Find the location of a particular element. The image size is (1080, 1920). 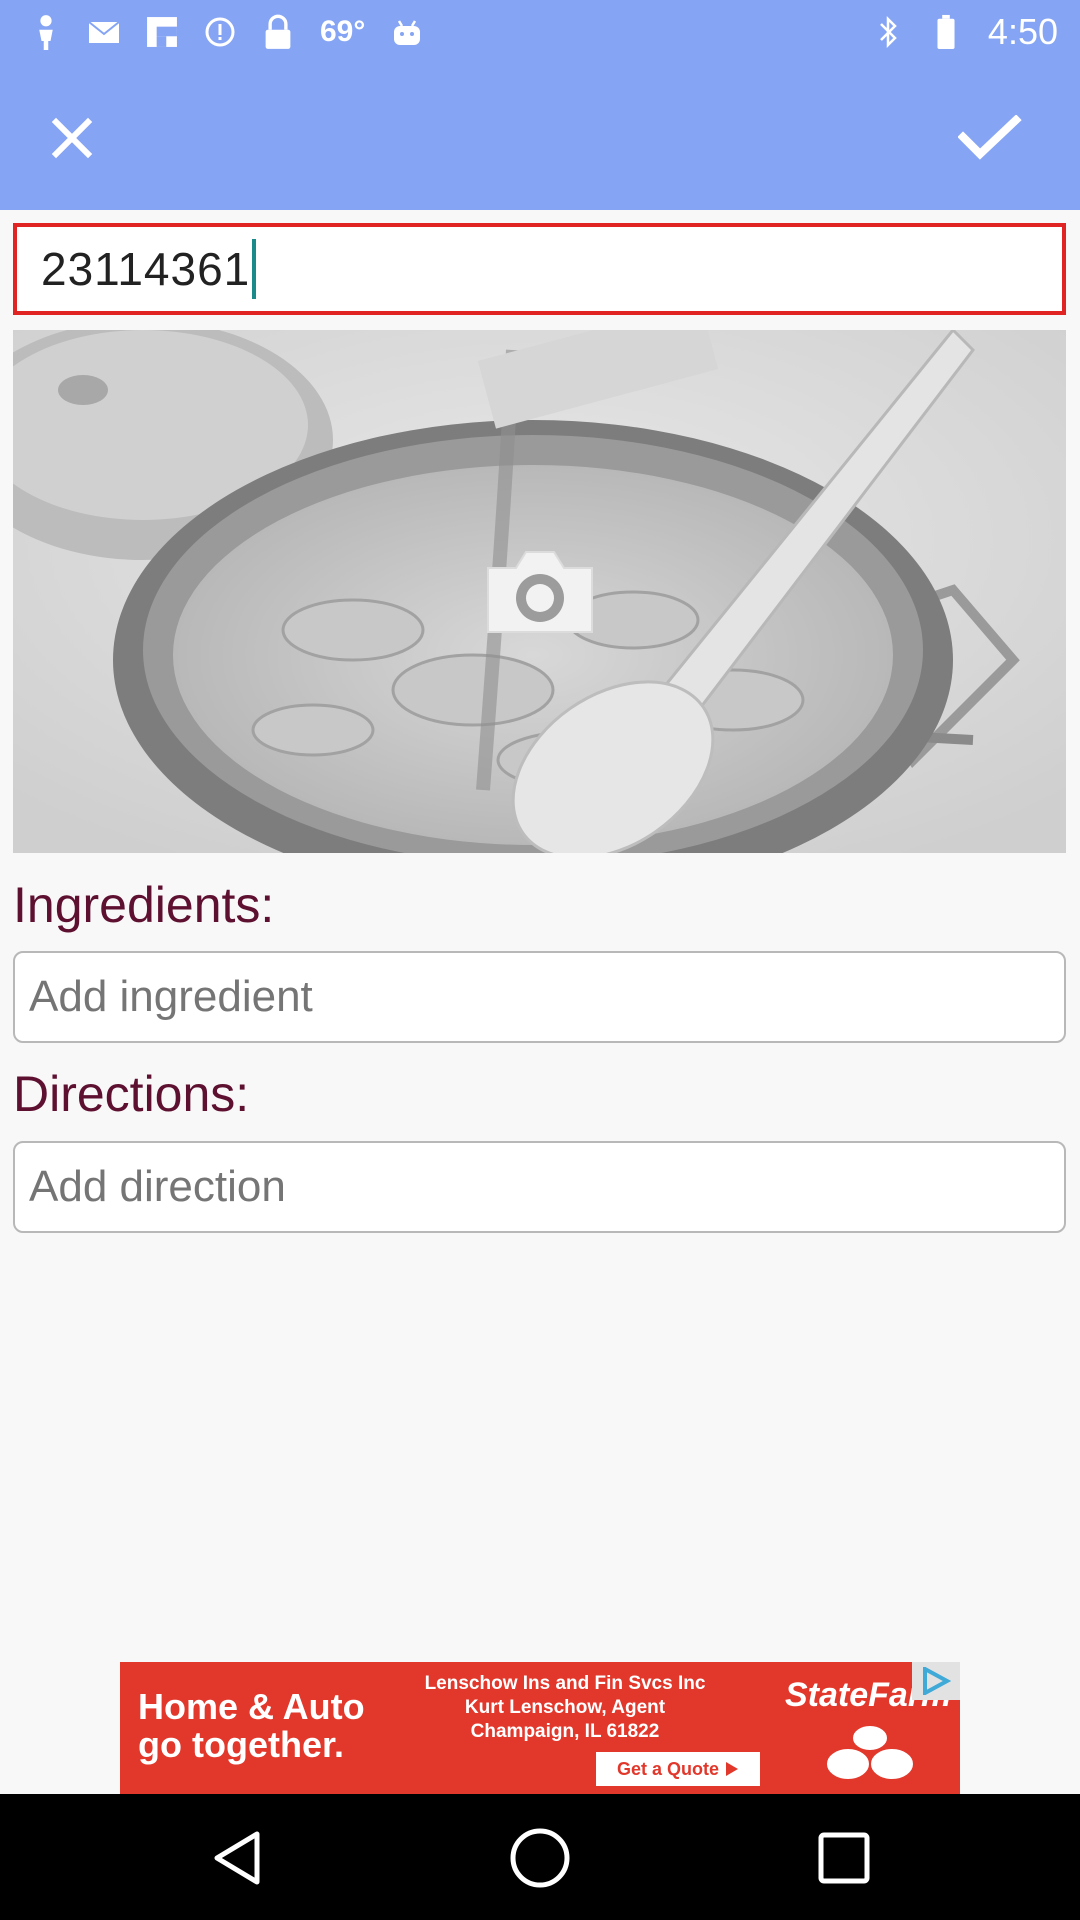

flipboard-icon is located at coordinates (162, 32).